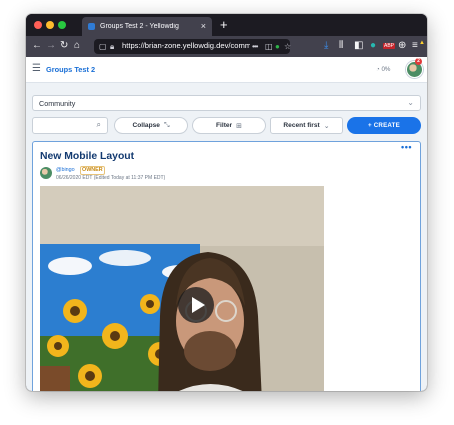 The width and height of the screenshot is (454, 425). Describe the element at coordinates (99, 125) in the screenshot. I see `search-icon: ⌕` at that location.